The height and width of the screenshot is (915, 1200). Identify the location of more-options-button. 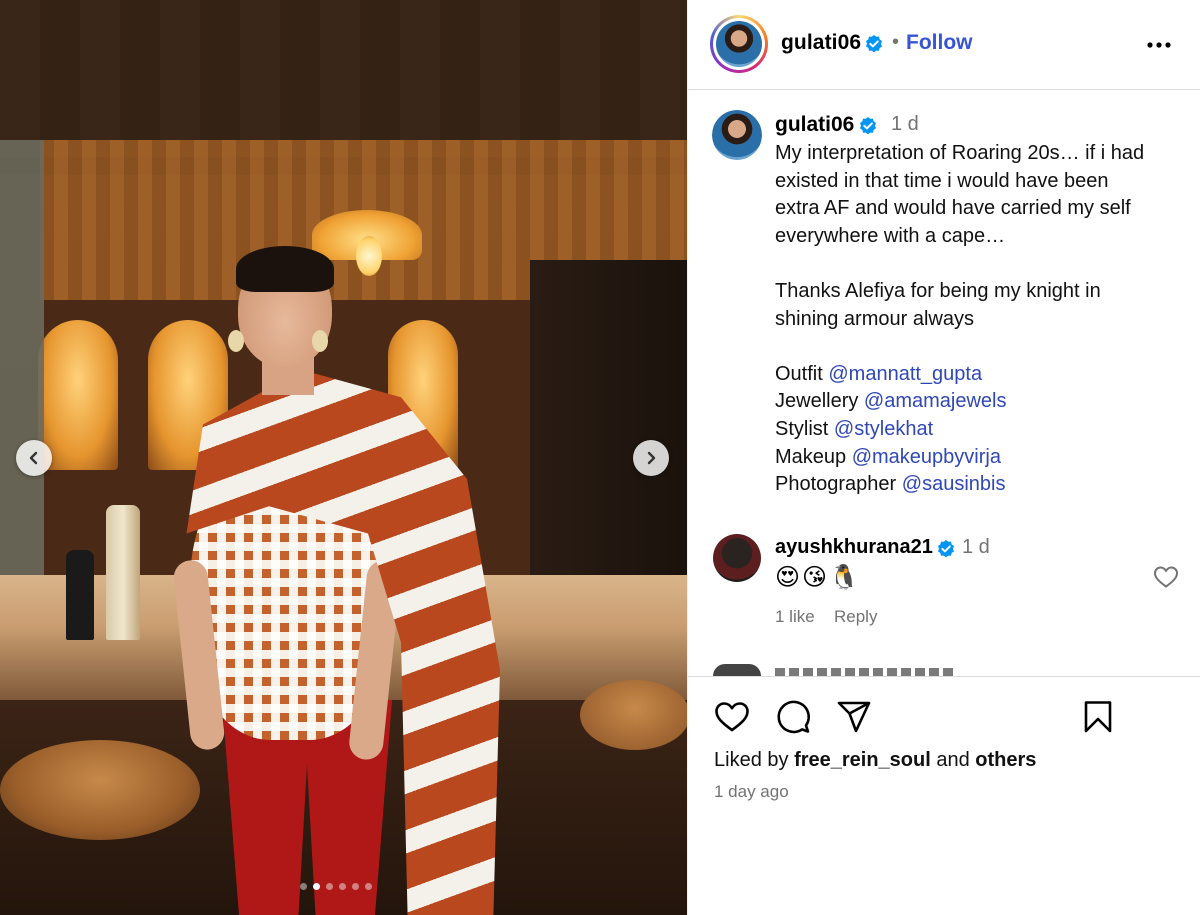
(1159, 45).